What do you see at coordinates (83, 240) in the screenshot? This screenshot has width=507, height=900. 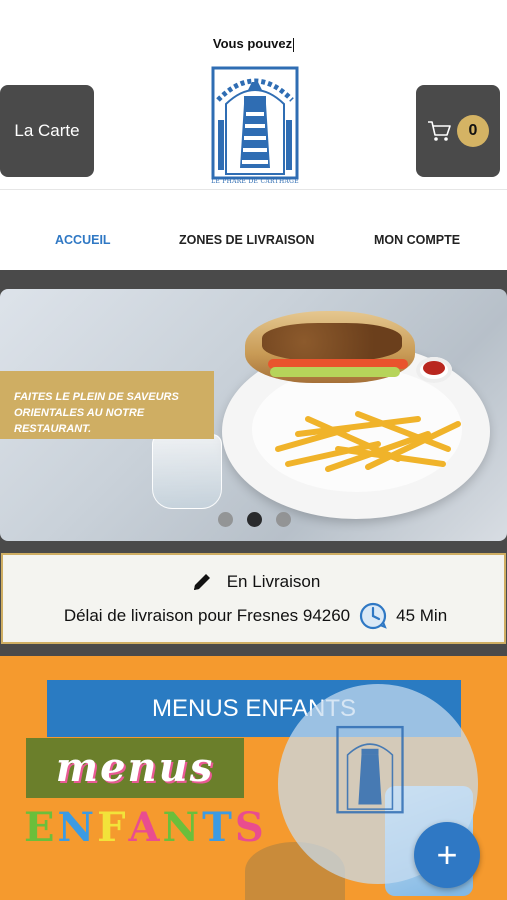 I see `tab-accueil: ACCUEIL` at bounding box center [83, 240].